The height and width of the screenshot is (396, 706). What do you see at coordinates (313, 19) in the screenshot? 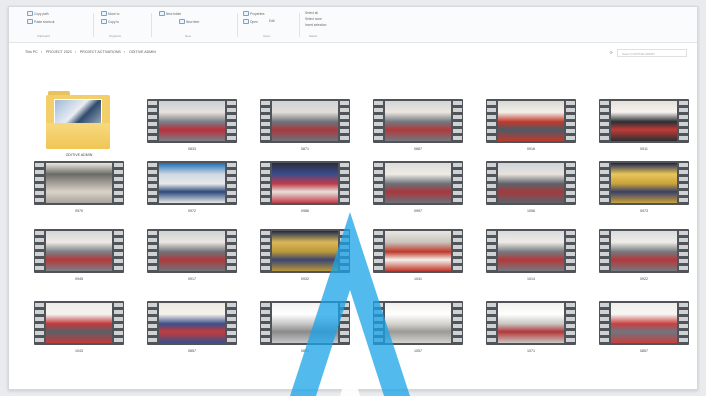
I see `select-none-button: Select none` at bounding box center [313, 19].